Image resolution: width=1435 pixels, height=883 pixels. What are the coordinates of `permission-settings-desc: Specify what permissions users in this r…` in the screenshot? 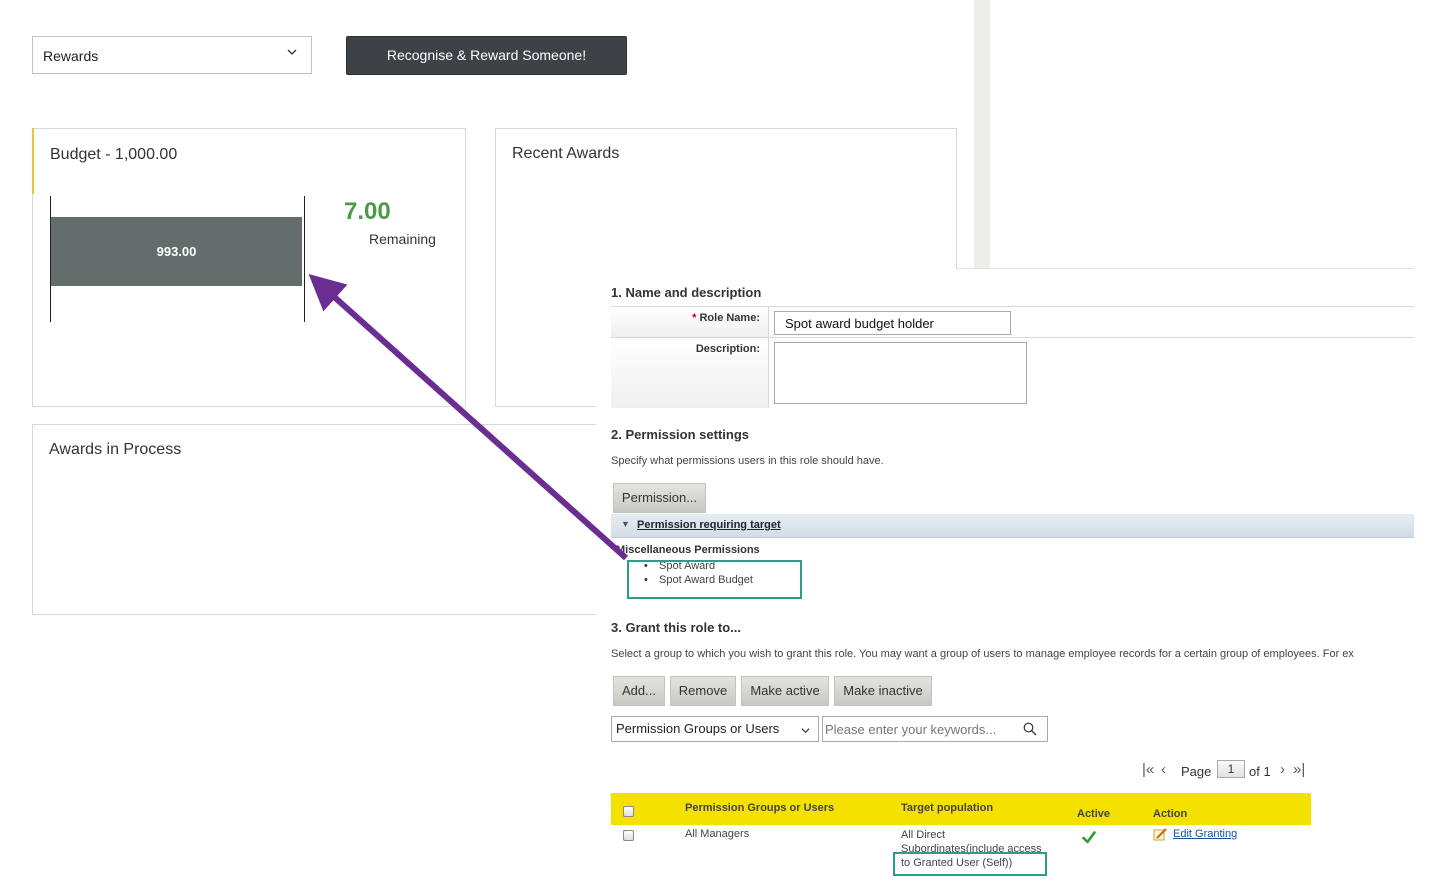 It's located at (747, 461).